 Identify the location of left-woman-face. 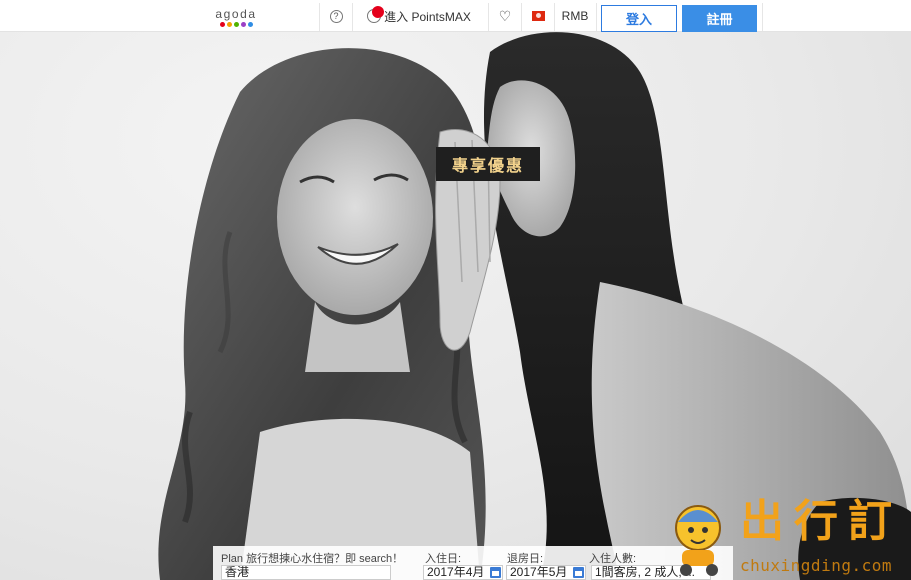
(355, 217).